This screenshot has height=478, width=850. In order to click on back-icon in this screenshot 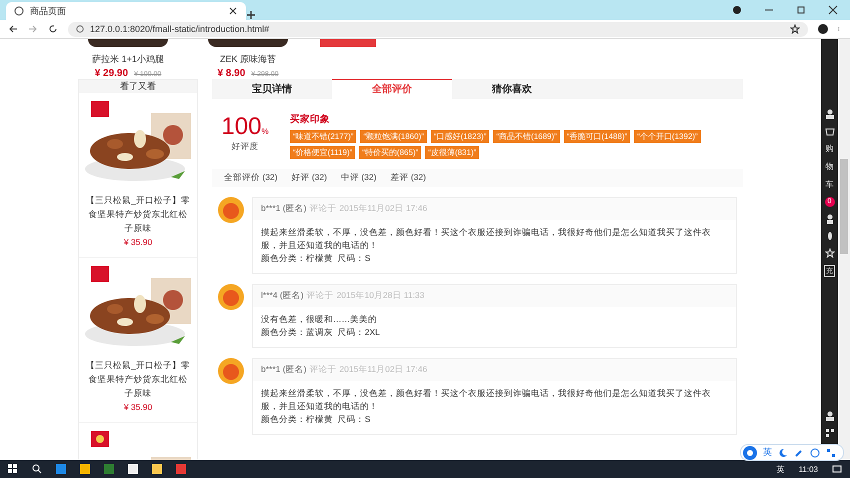, I will do `click(13, 29)`.